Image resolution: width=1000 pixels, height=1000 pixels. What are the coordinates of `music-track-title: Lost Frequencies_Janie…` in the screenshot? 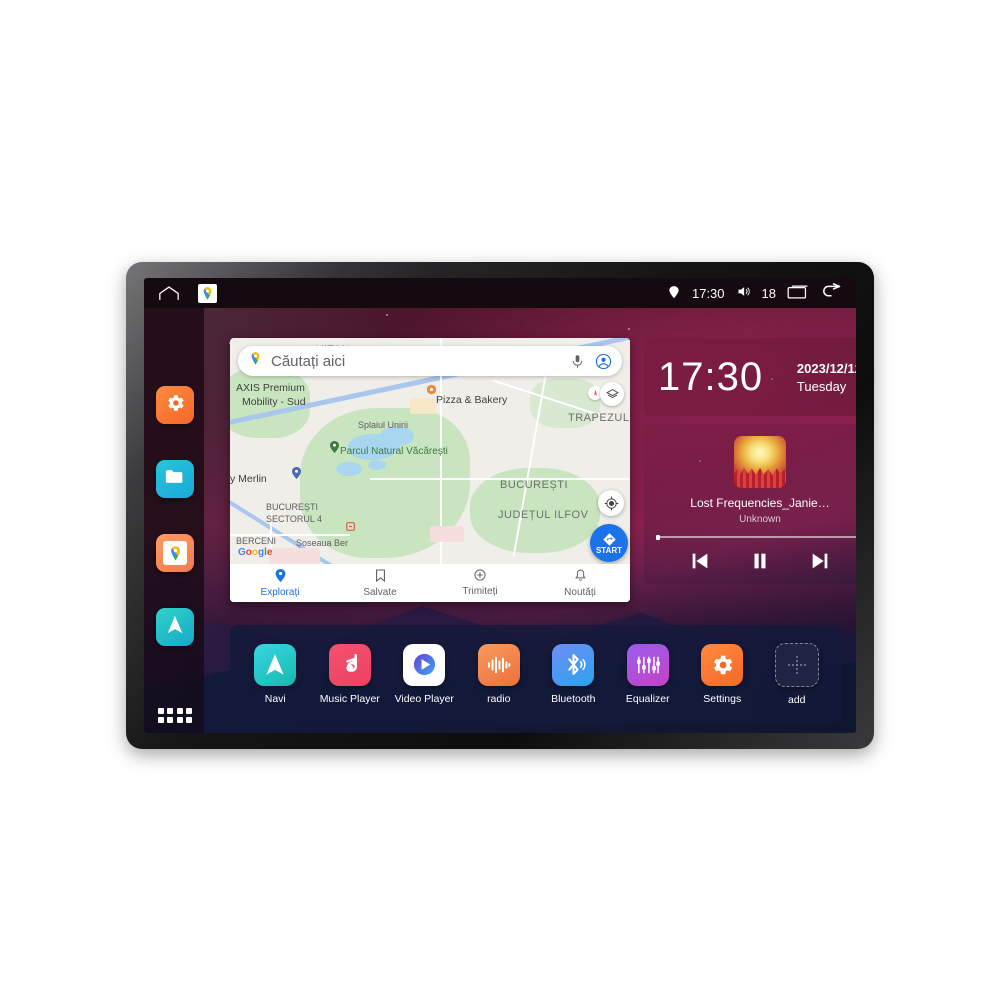 It's located at (760, 503).